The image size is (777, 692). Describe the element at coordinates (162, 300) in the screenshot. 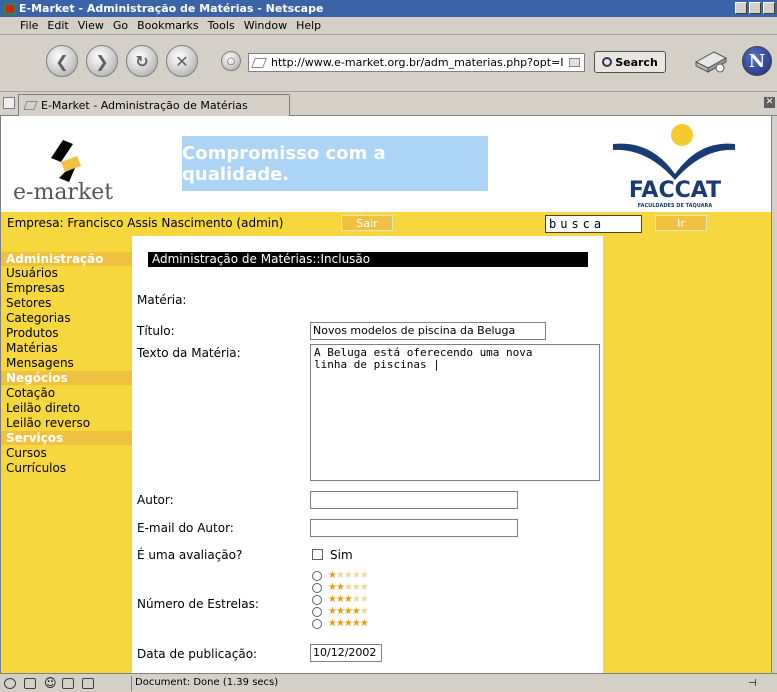

I see `materia-label: Matéria:` at that location.